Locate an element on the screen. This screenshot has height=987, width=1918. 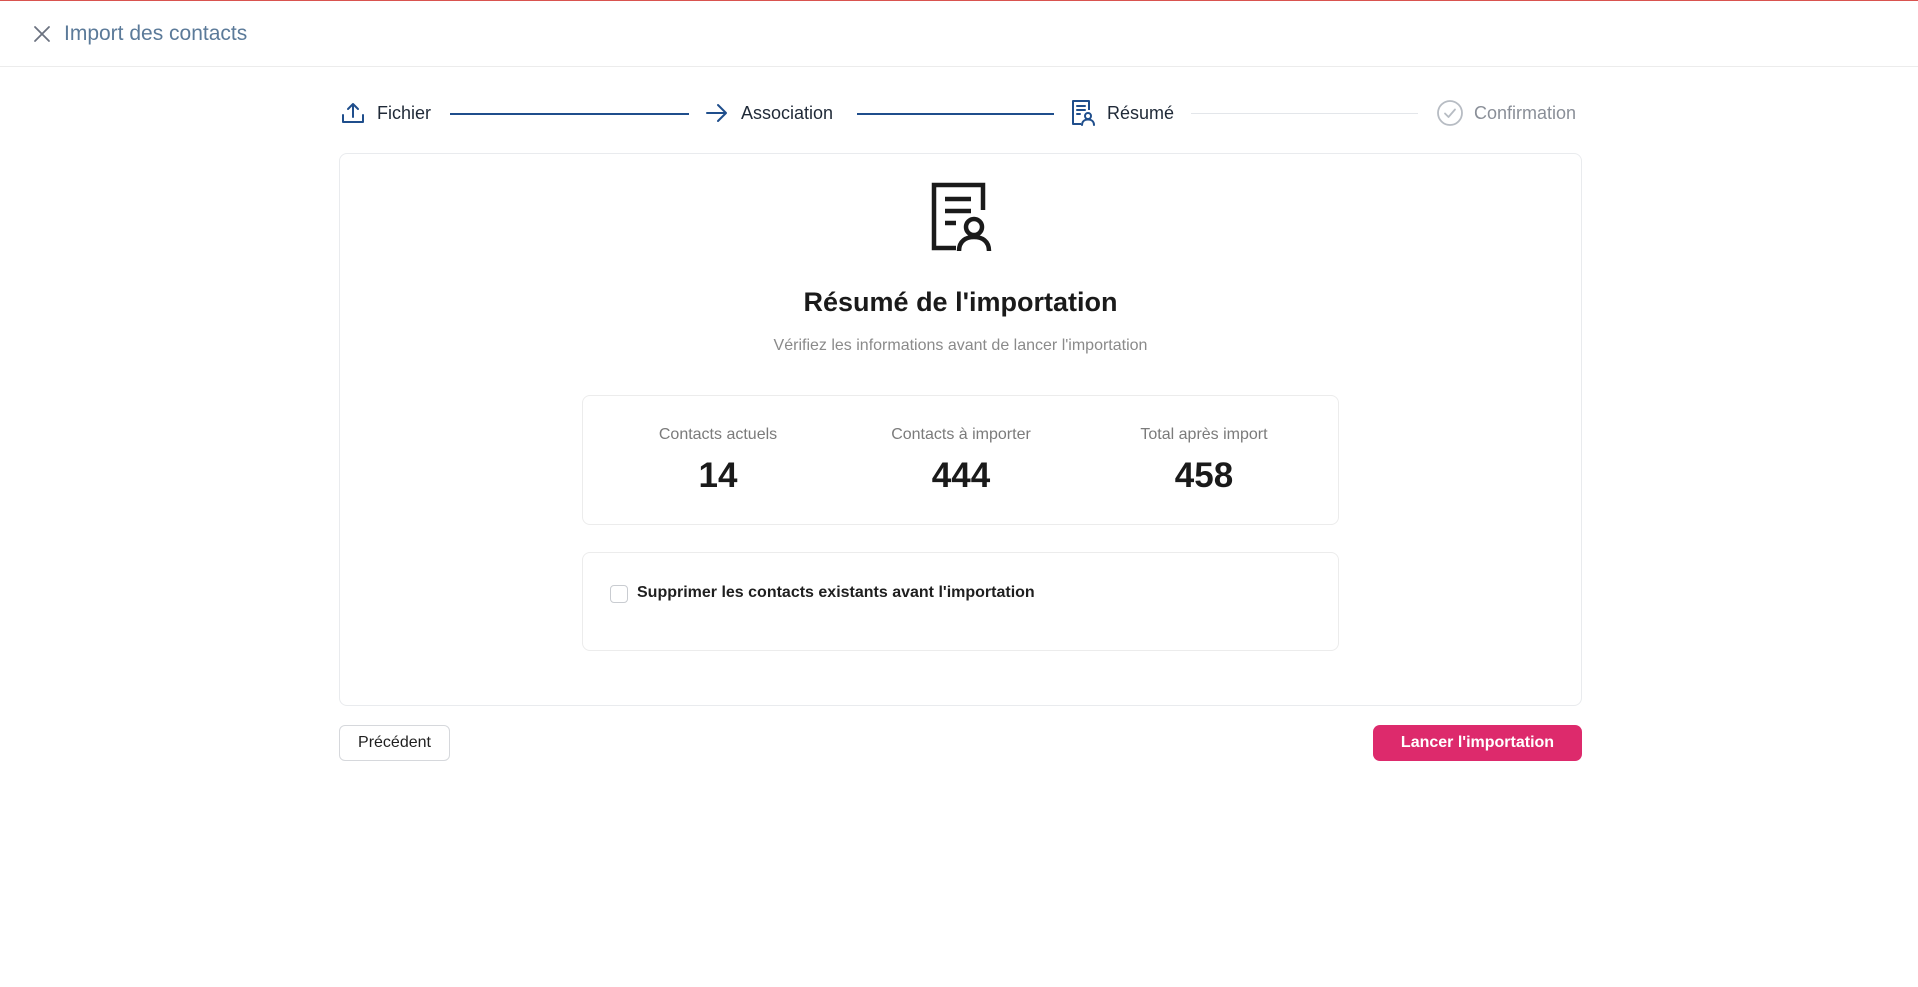
step-label: Résumé is located at coordinates (1141, 112).